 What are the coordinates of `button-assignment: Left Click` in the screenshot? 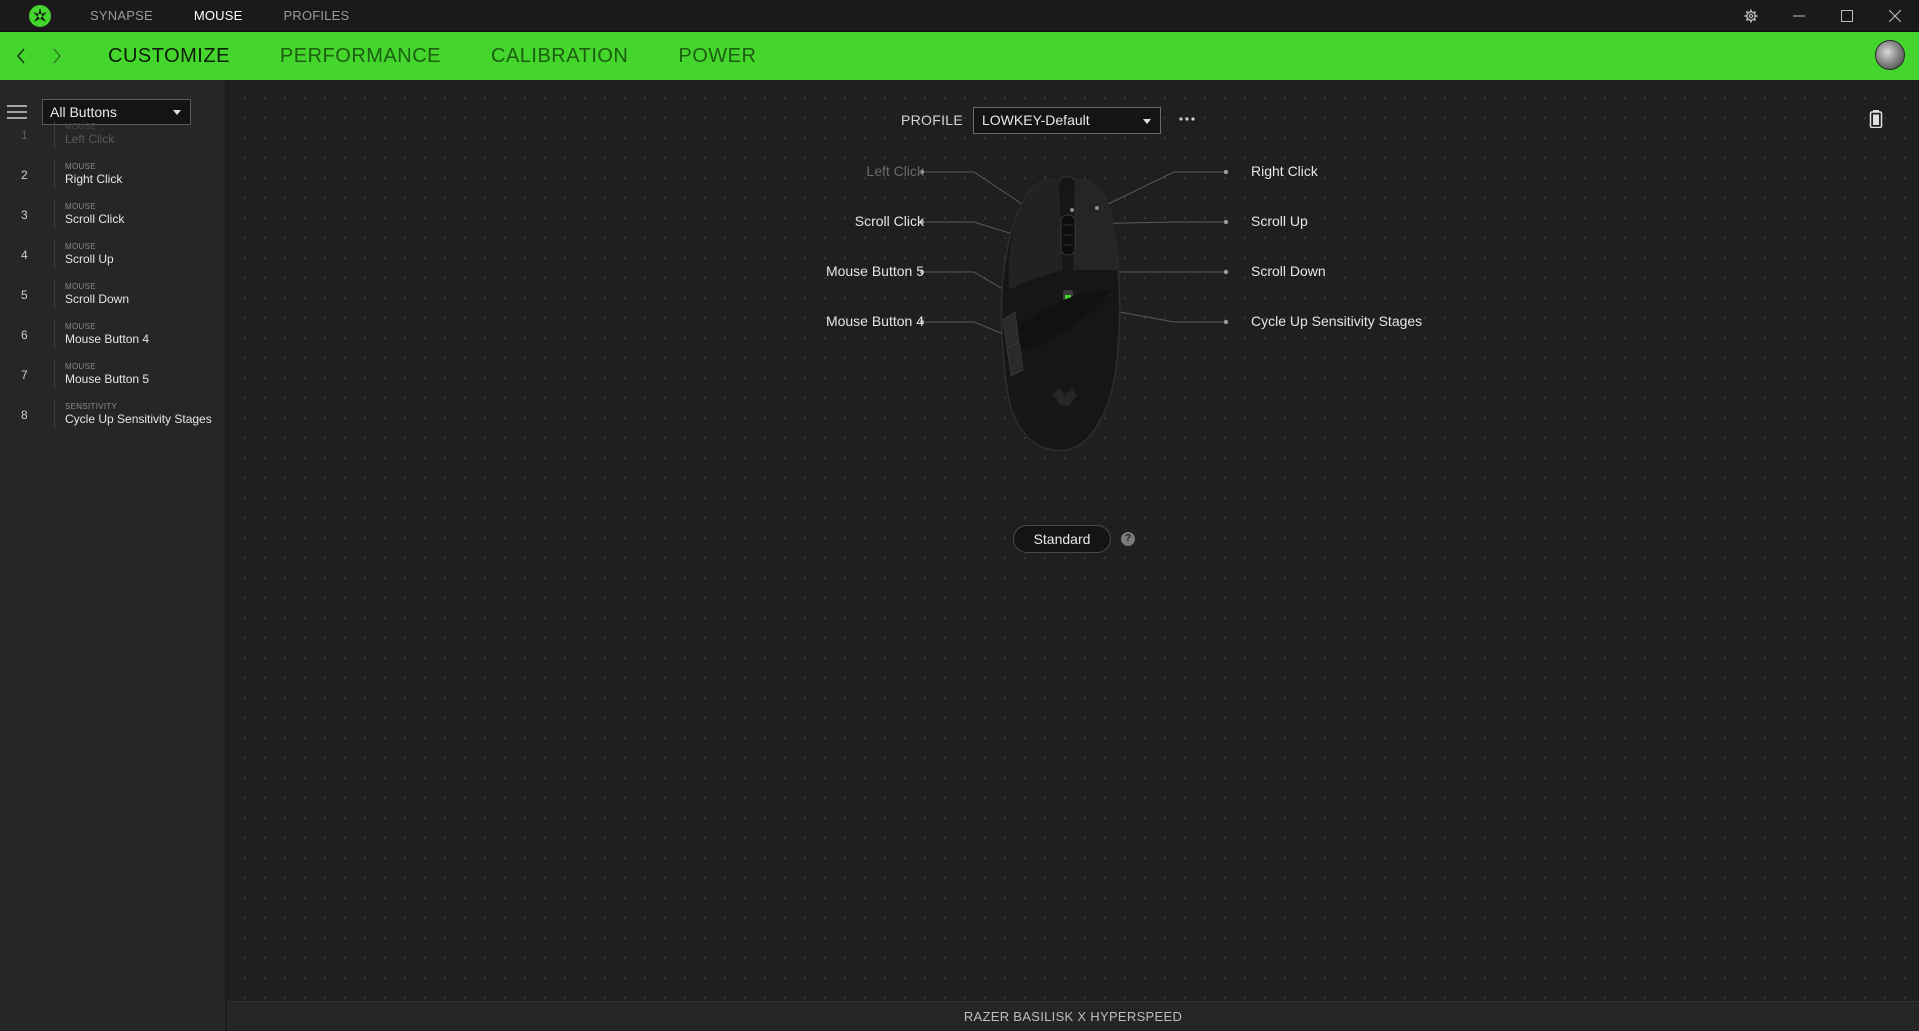 It's located at (90, 139).